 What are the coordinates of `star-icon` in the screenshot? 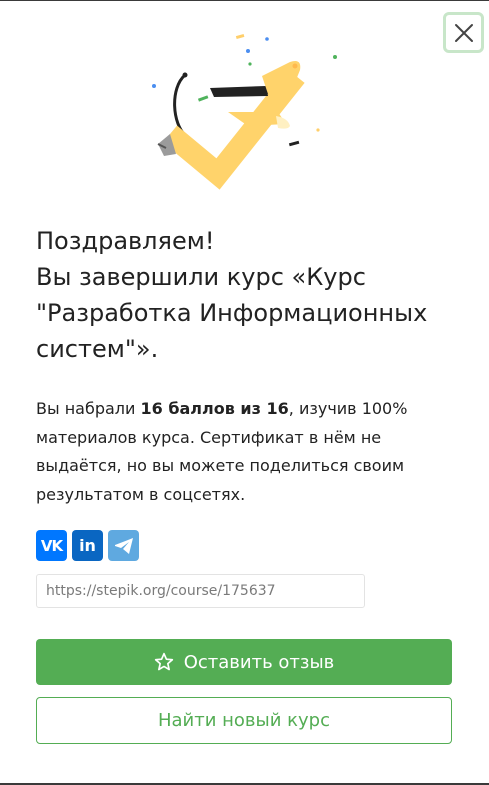 It's located at (163, 661).